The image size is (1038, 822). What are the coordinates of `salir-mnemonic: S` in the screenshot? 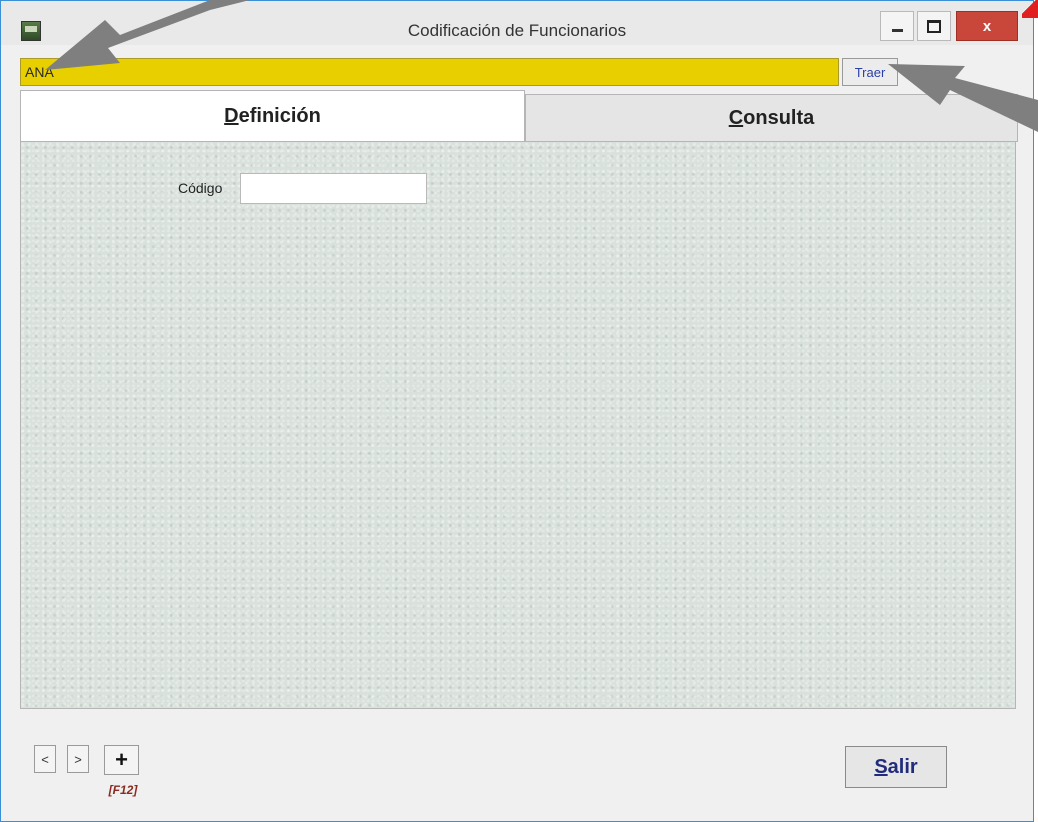 It's located at (881, 766).